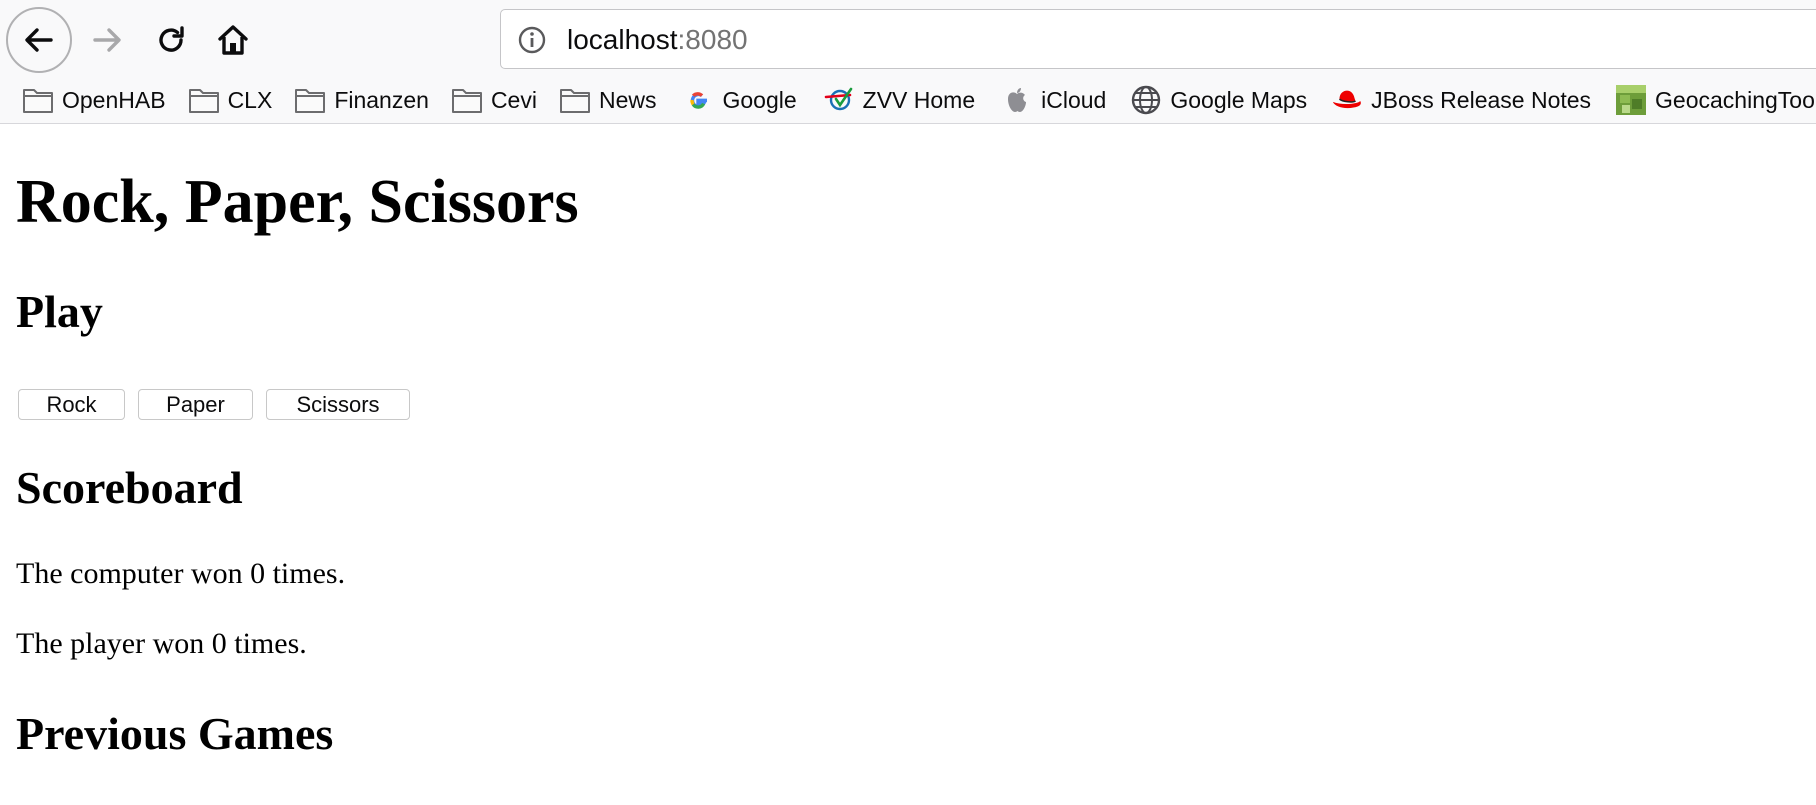 The image size is (1816, 805). What do you see at coordinates (532, 40) in the screenshot?
I see `site-info-icon` at bounding box center [532, 40].